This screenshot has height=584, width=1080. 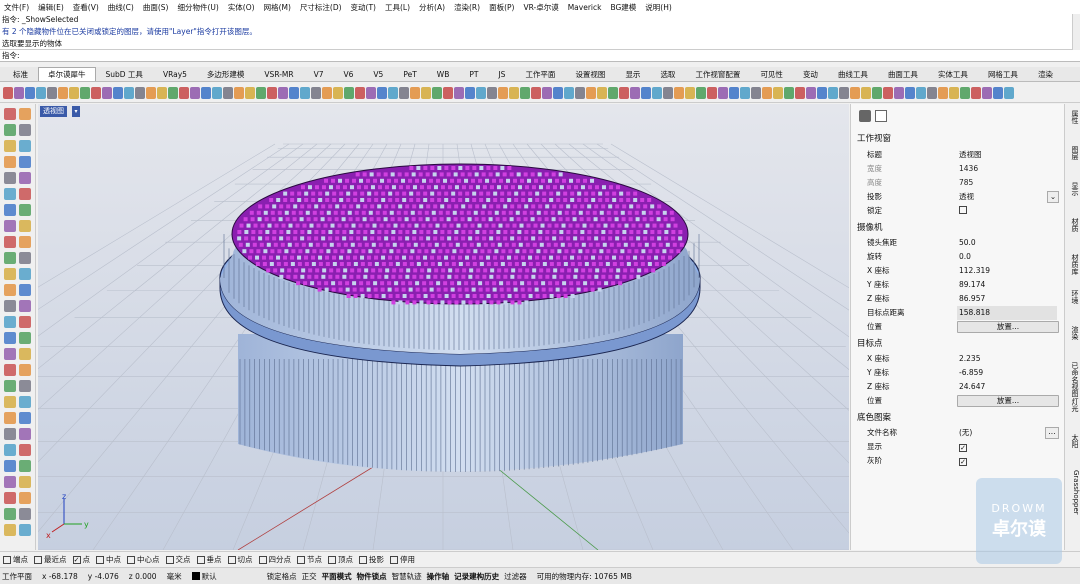 What do you see at coordinates (969, 359) in the screenshot?
I see `prop-tgt-x-value: 2.235` at bounding box center [969, 359].